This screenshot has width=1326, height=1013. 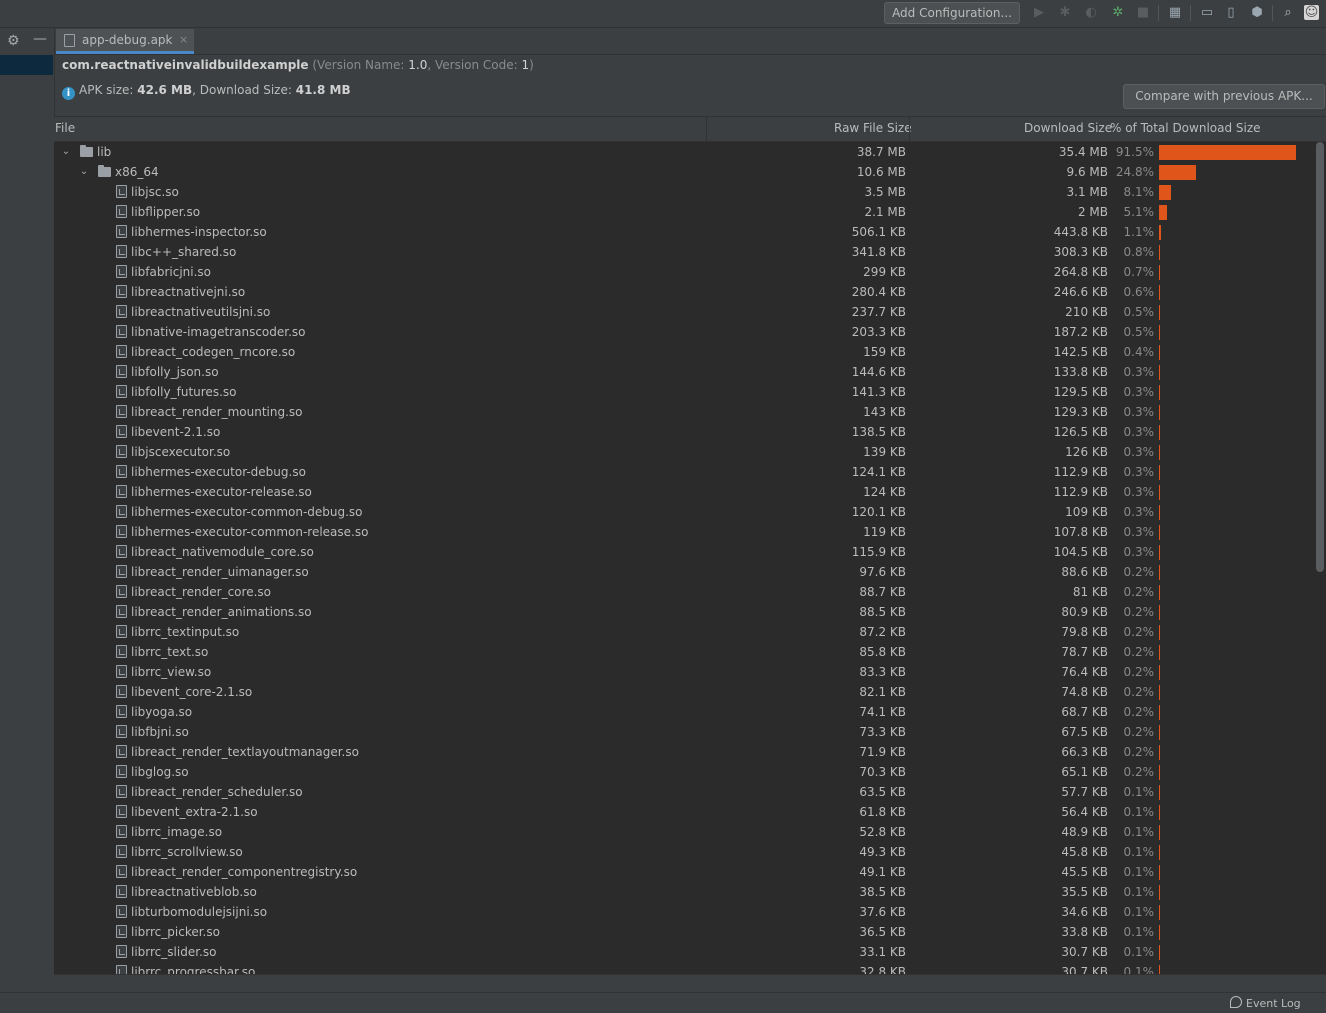 What do you see at coordinates (685, 212) in the screenshot?
I see `tree-row-file: libflipper.so2.1 MB2 MB5.1%` at bounding box center [685, 212].